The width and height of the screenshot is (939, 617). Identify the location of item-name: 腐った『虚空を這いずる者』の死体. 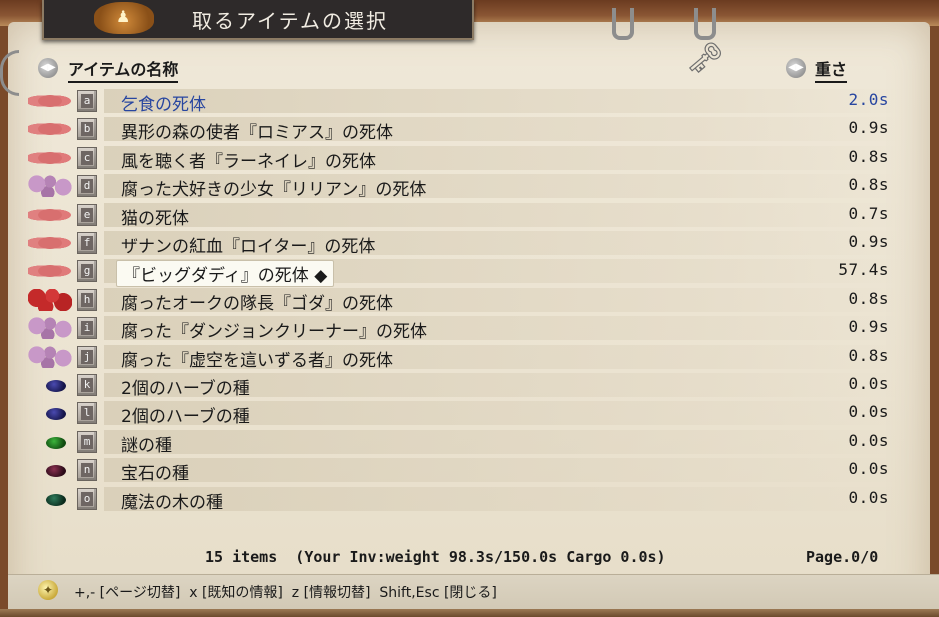
(257, 358).